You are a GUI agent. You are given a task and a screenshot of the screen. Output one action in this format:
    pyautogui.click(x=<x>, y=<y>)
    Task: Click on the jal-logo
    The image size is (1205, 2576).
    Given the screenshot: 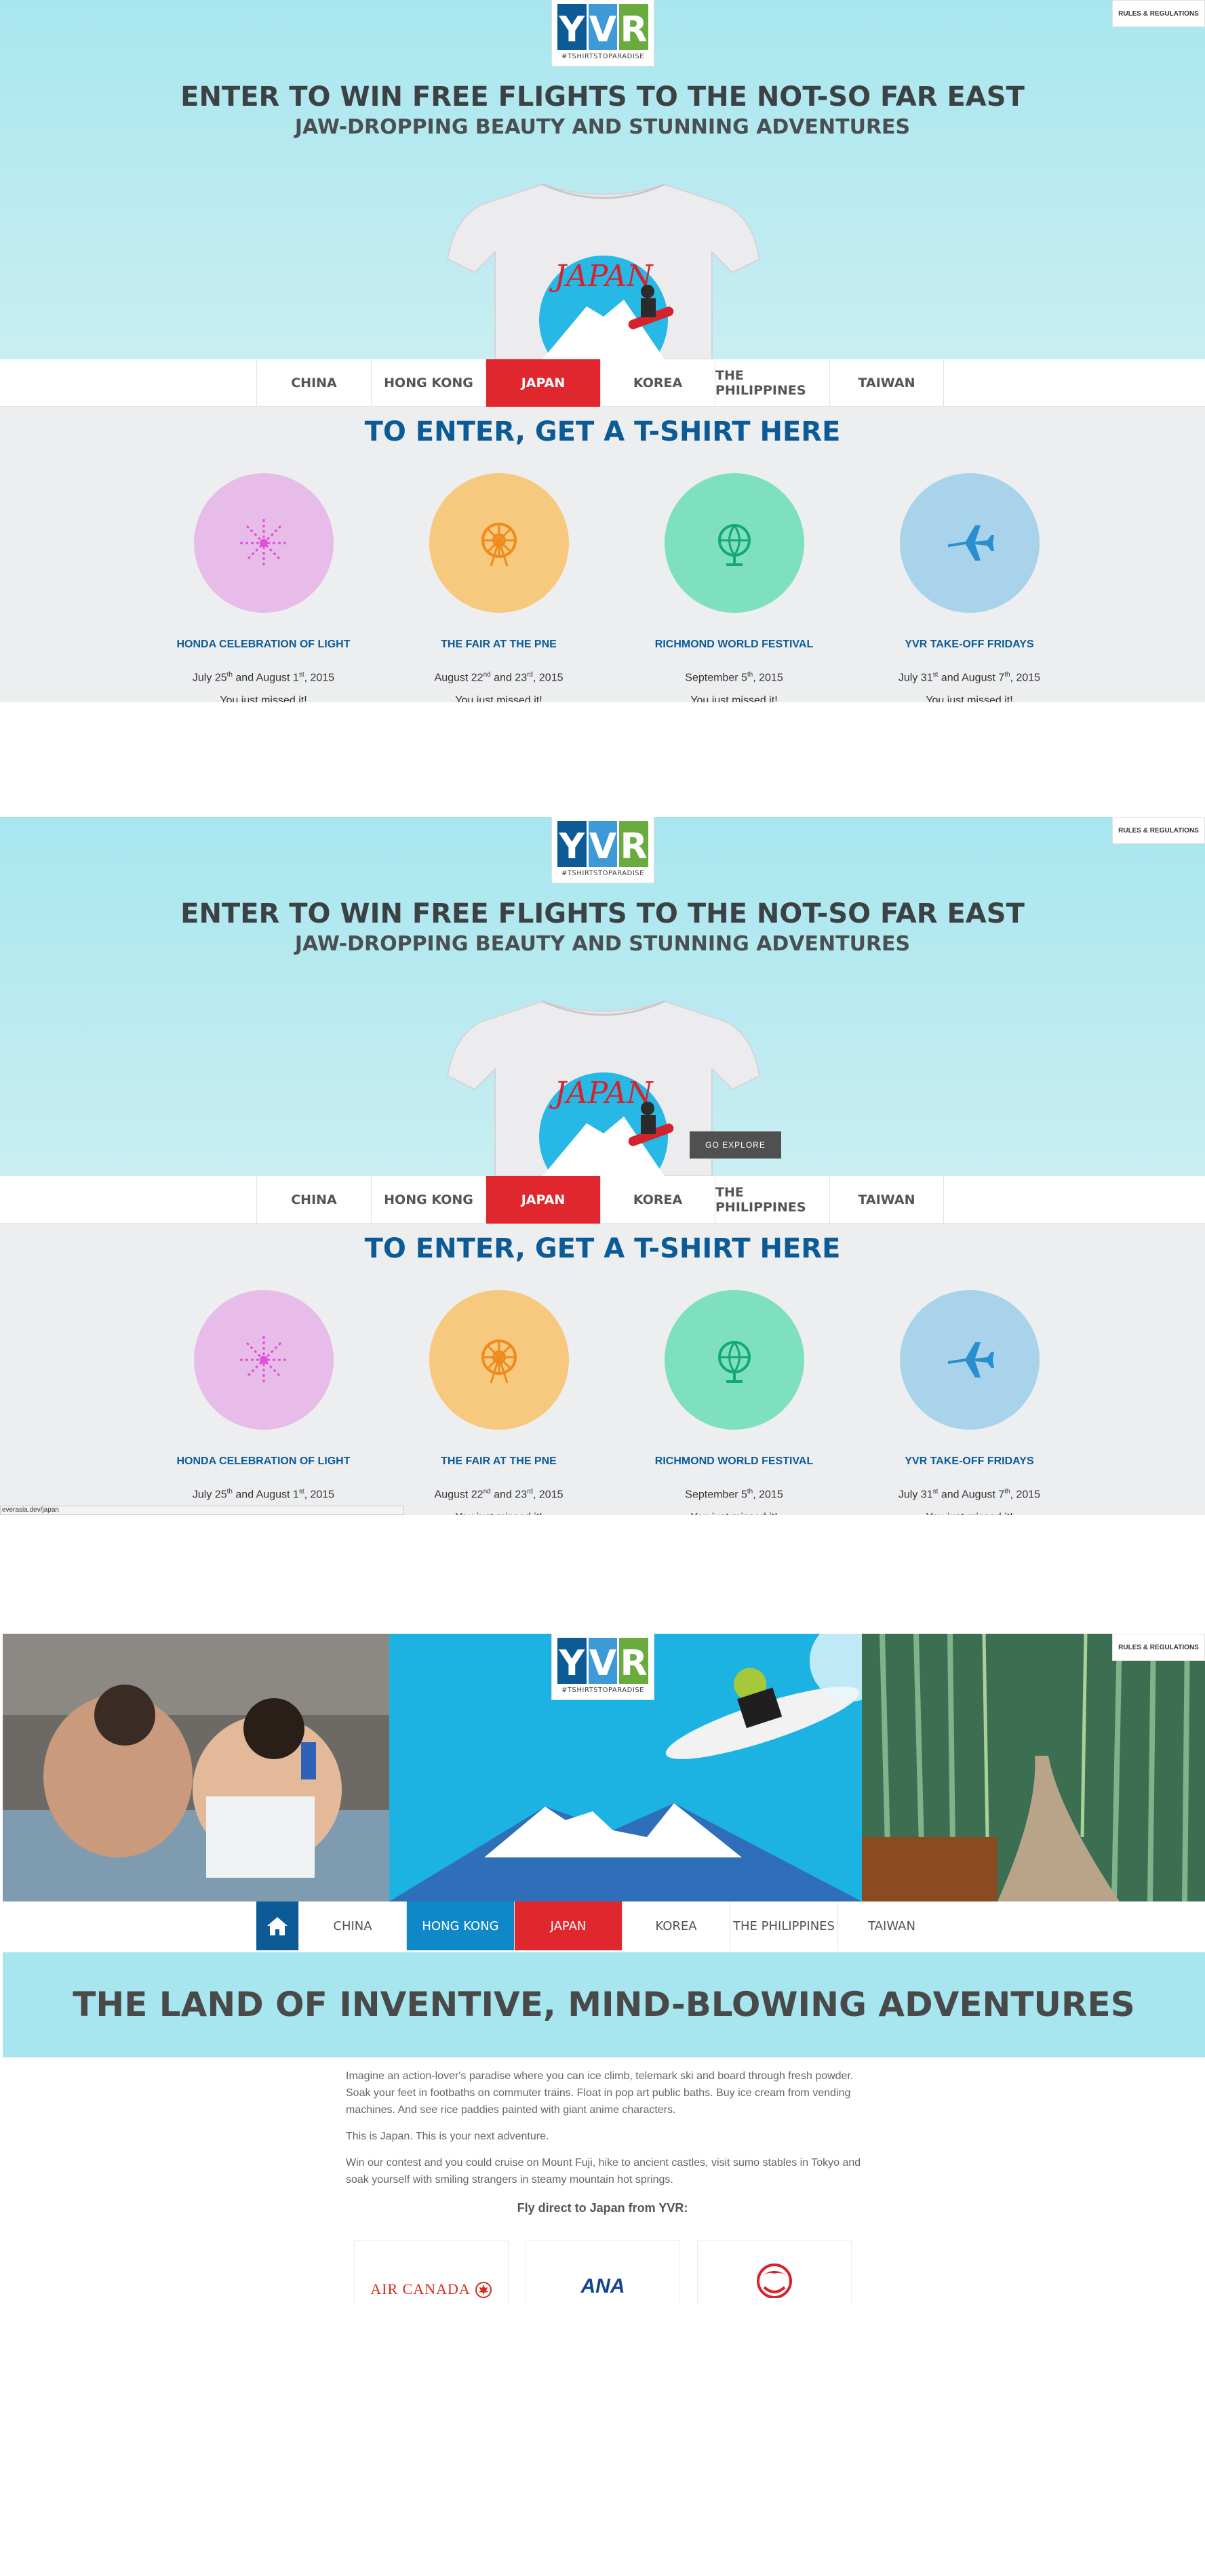 What is the action you would take?
    pyautogui.click(x=774, y=2272)
    